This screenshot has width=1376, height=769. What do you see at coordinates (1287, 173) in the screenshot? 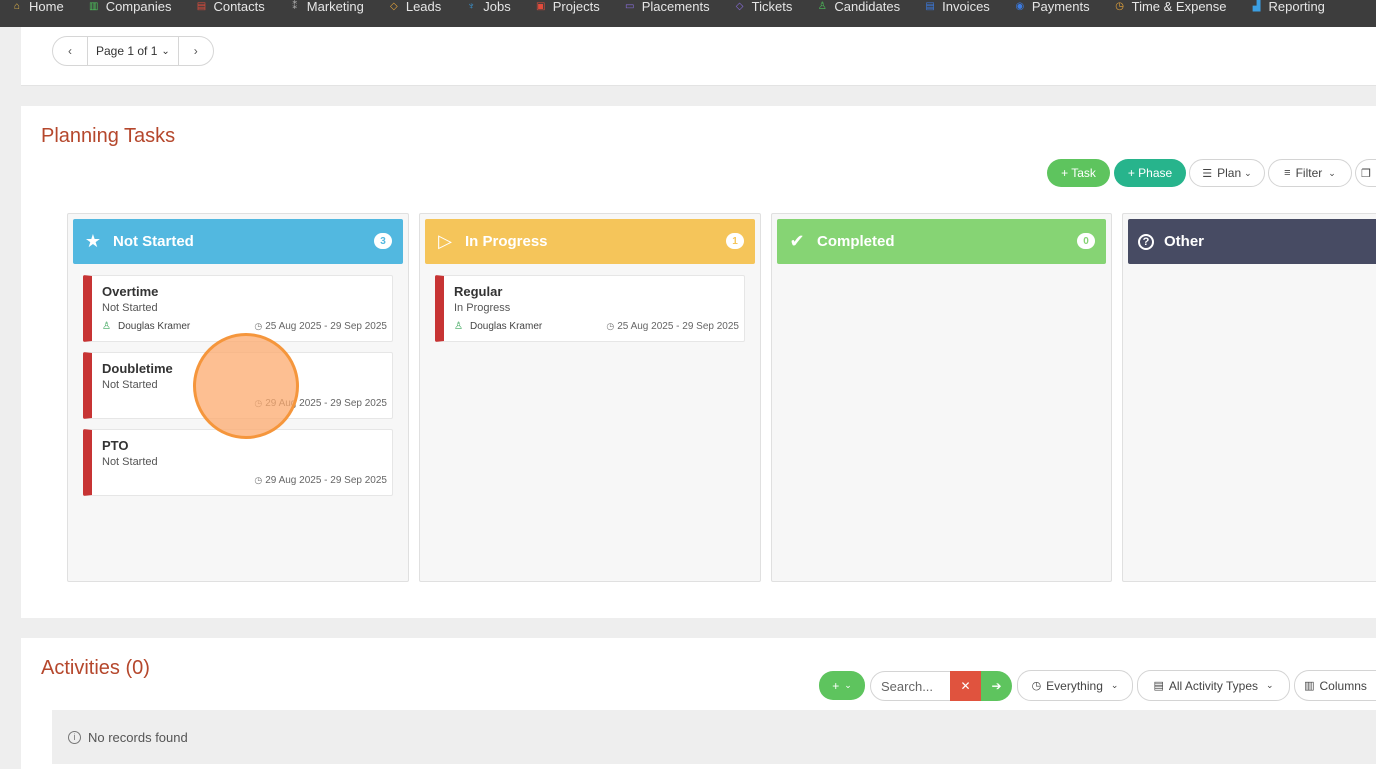
I see `filter-icon: ≡` at bounding box center [1287, 173].